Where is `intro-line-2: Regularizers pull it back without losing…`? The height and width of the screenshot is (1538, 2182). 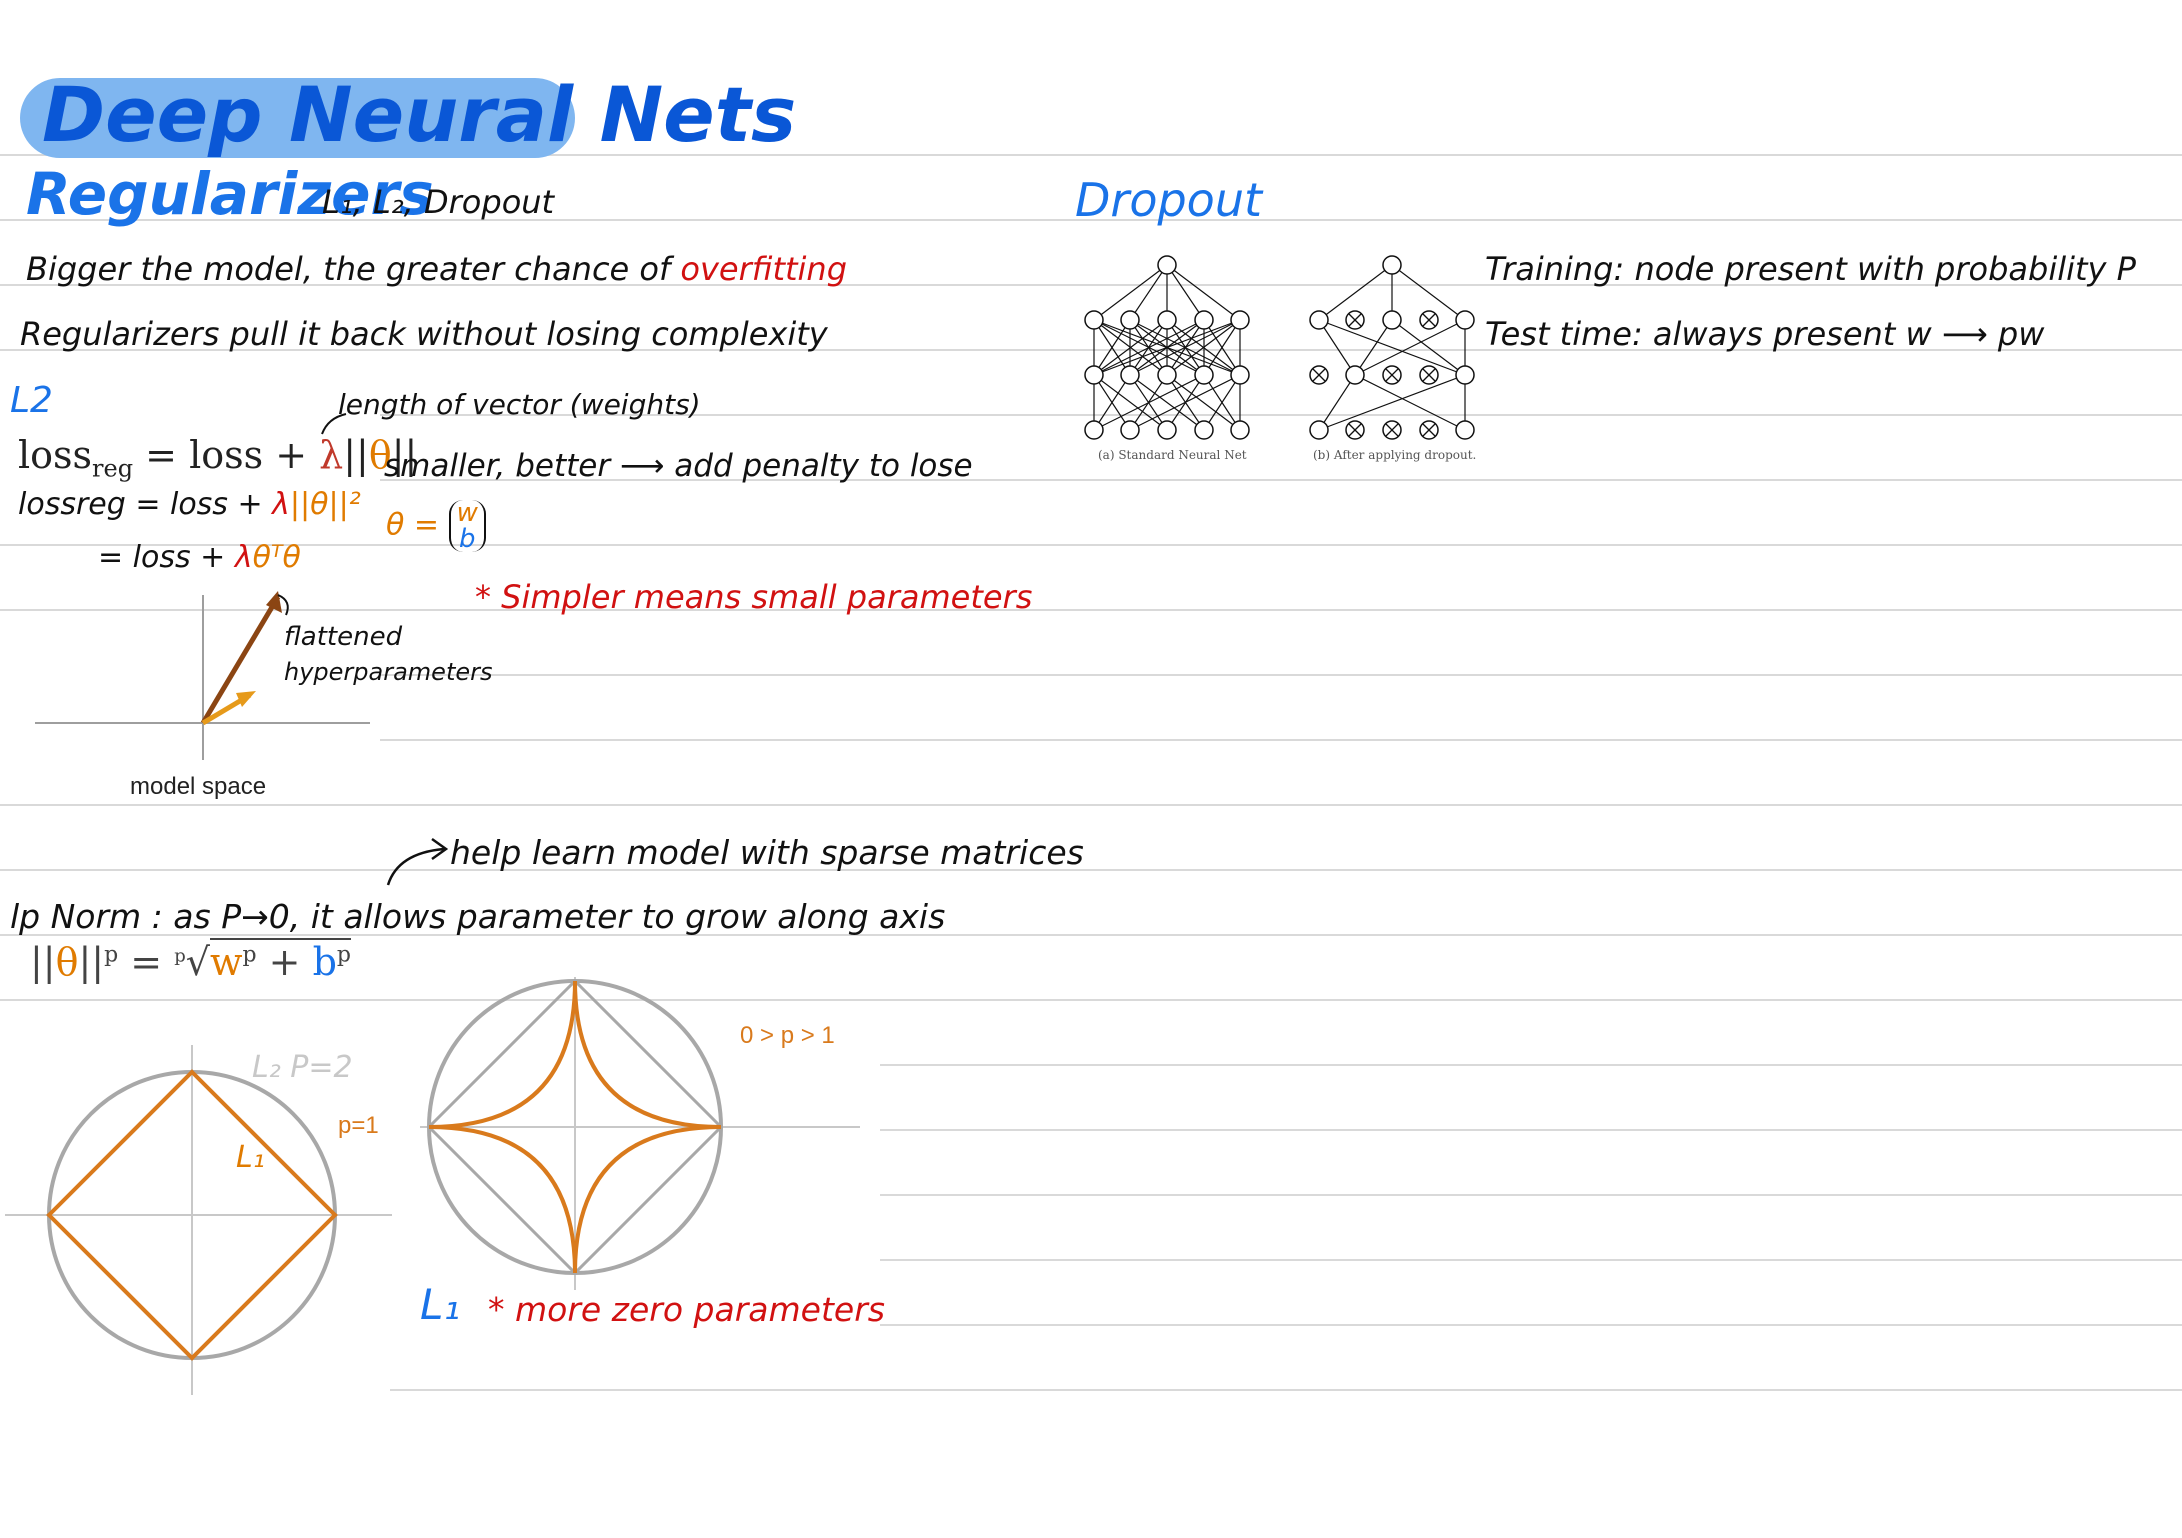 intro-line-2: Regularizers pull it back without losing… is located at coordinates (424, 334).